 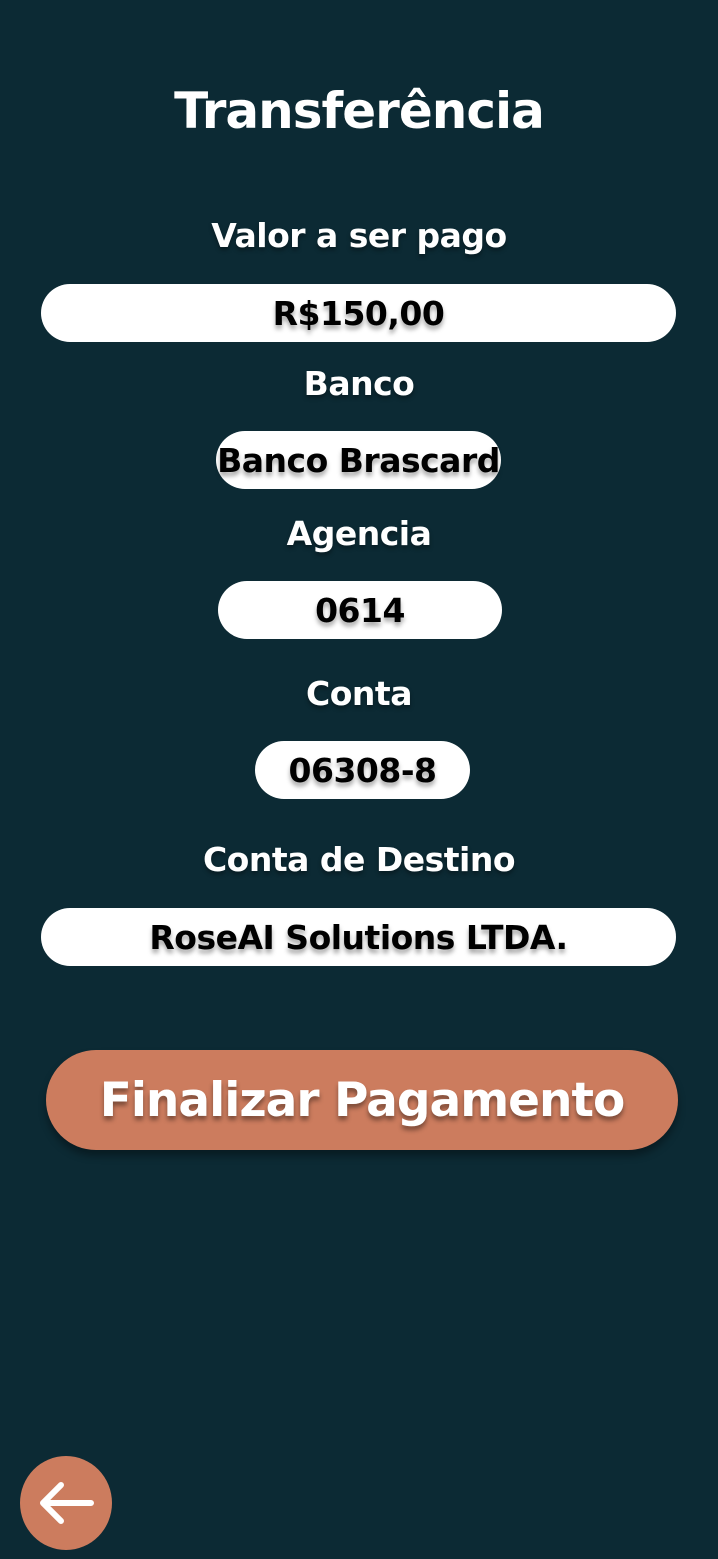 I want to click on bank-label: Banco, so click(x=359, y=383).